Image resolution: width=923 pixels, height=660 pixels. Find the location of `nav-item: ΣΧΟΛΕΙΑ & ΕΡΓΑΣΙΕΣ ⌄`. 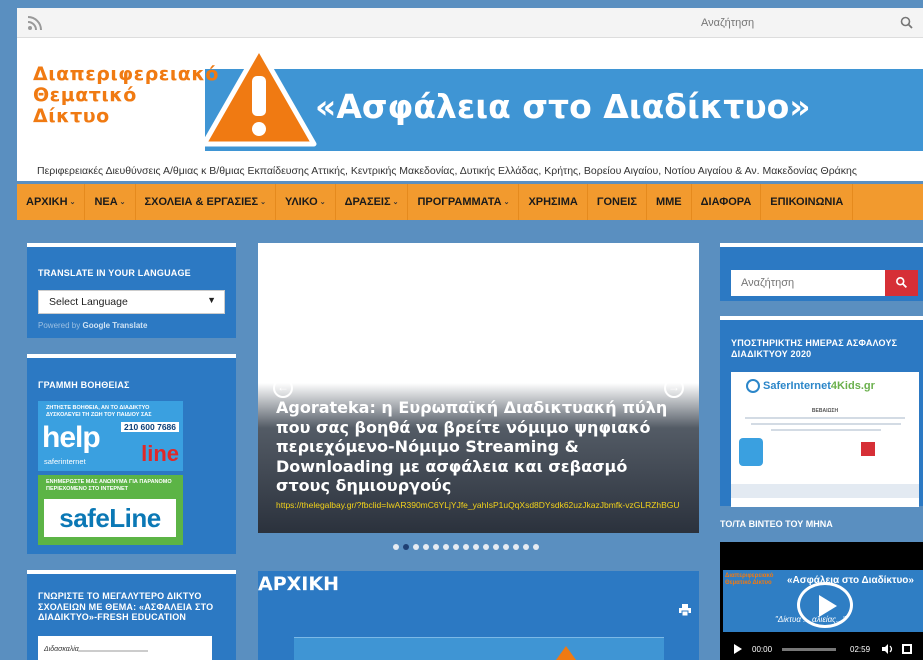

nav-item: ΣΧΟΛΕΙΑ & ΕΡΓΑΣΙΕΣ ⌄ is located at coordinates (206, 202).